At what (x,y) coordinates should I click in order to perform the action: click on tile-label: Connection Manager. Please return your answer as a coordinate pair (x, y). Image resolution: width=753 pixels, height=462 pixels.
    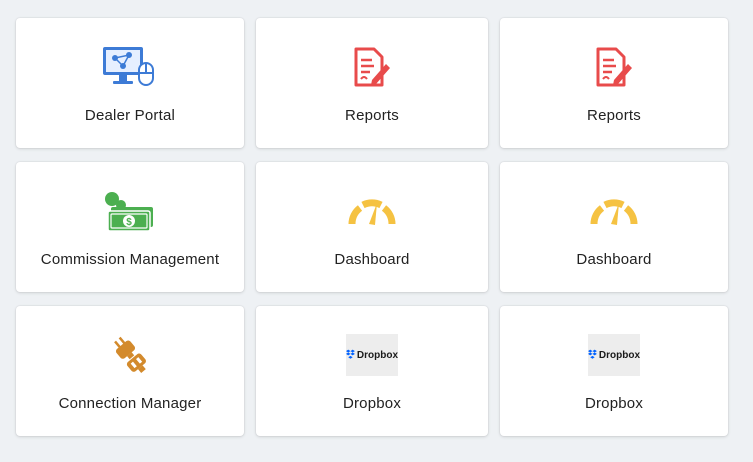
    Looking at the image, I should click on (130, 403).